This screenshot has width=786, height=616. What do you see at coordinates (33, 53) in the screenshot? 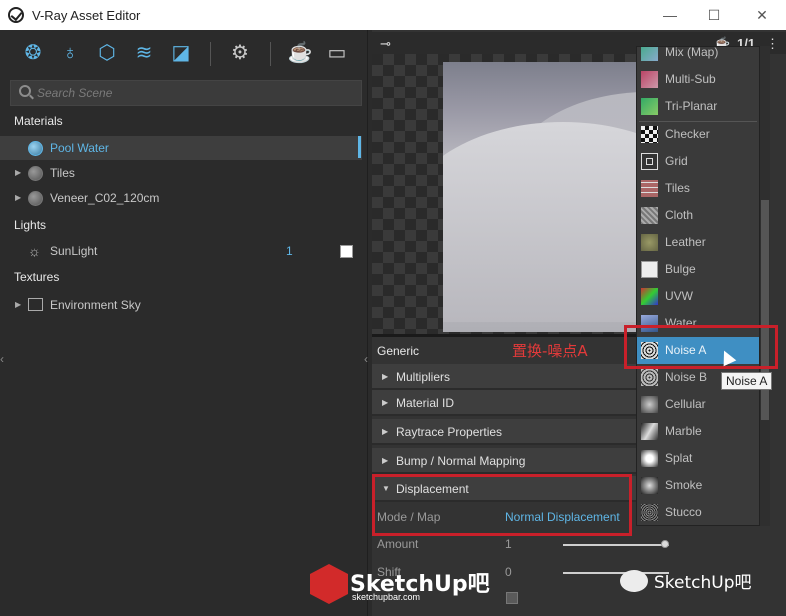
I see `materials-icon: ❂` at bounding box center [33, 53].